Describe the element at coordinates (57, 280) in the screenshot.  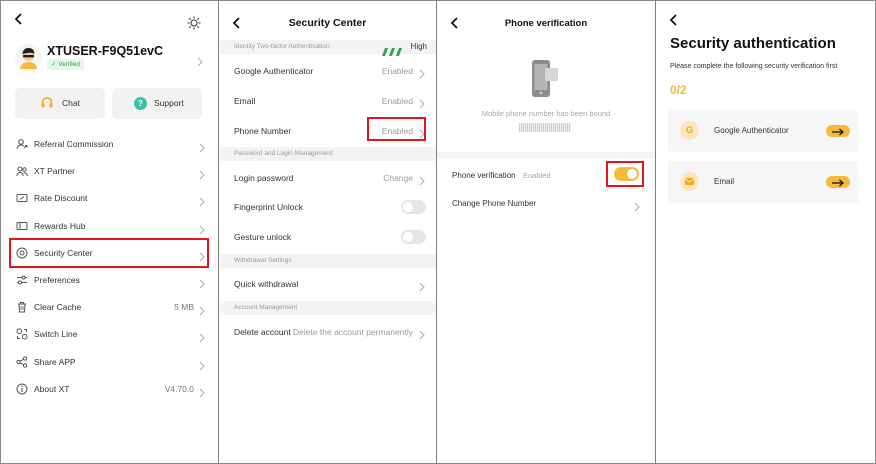
I see `menu-item-label: Preferences` at that location.